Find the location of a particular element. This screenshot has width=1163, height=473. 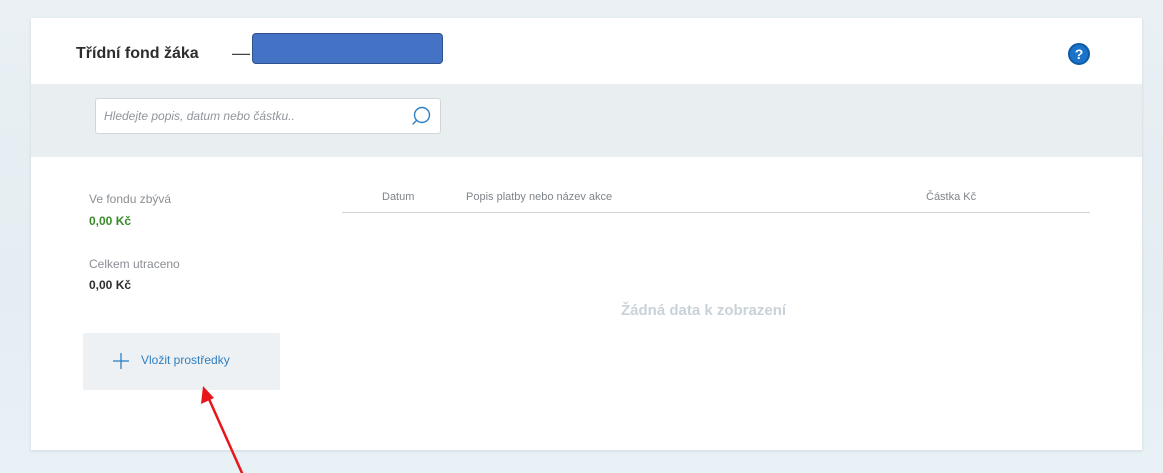

question-circle-icon: ? is located at coordinates (1079, 54).